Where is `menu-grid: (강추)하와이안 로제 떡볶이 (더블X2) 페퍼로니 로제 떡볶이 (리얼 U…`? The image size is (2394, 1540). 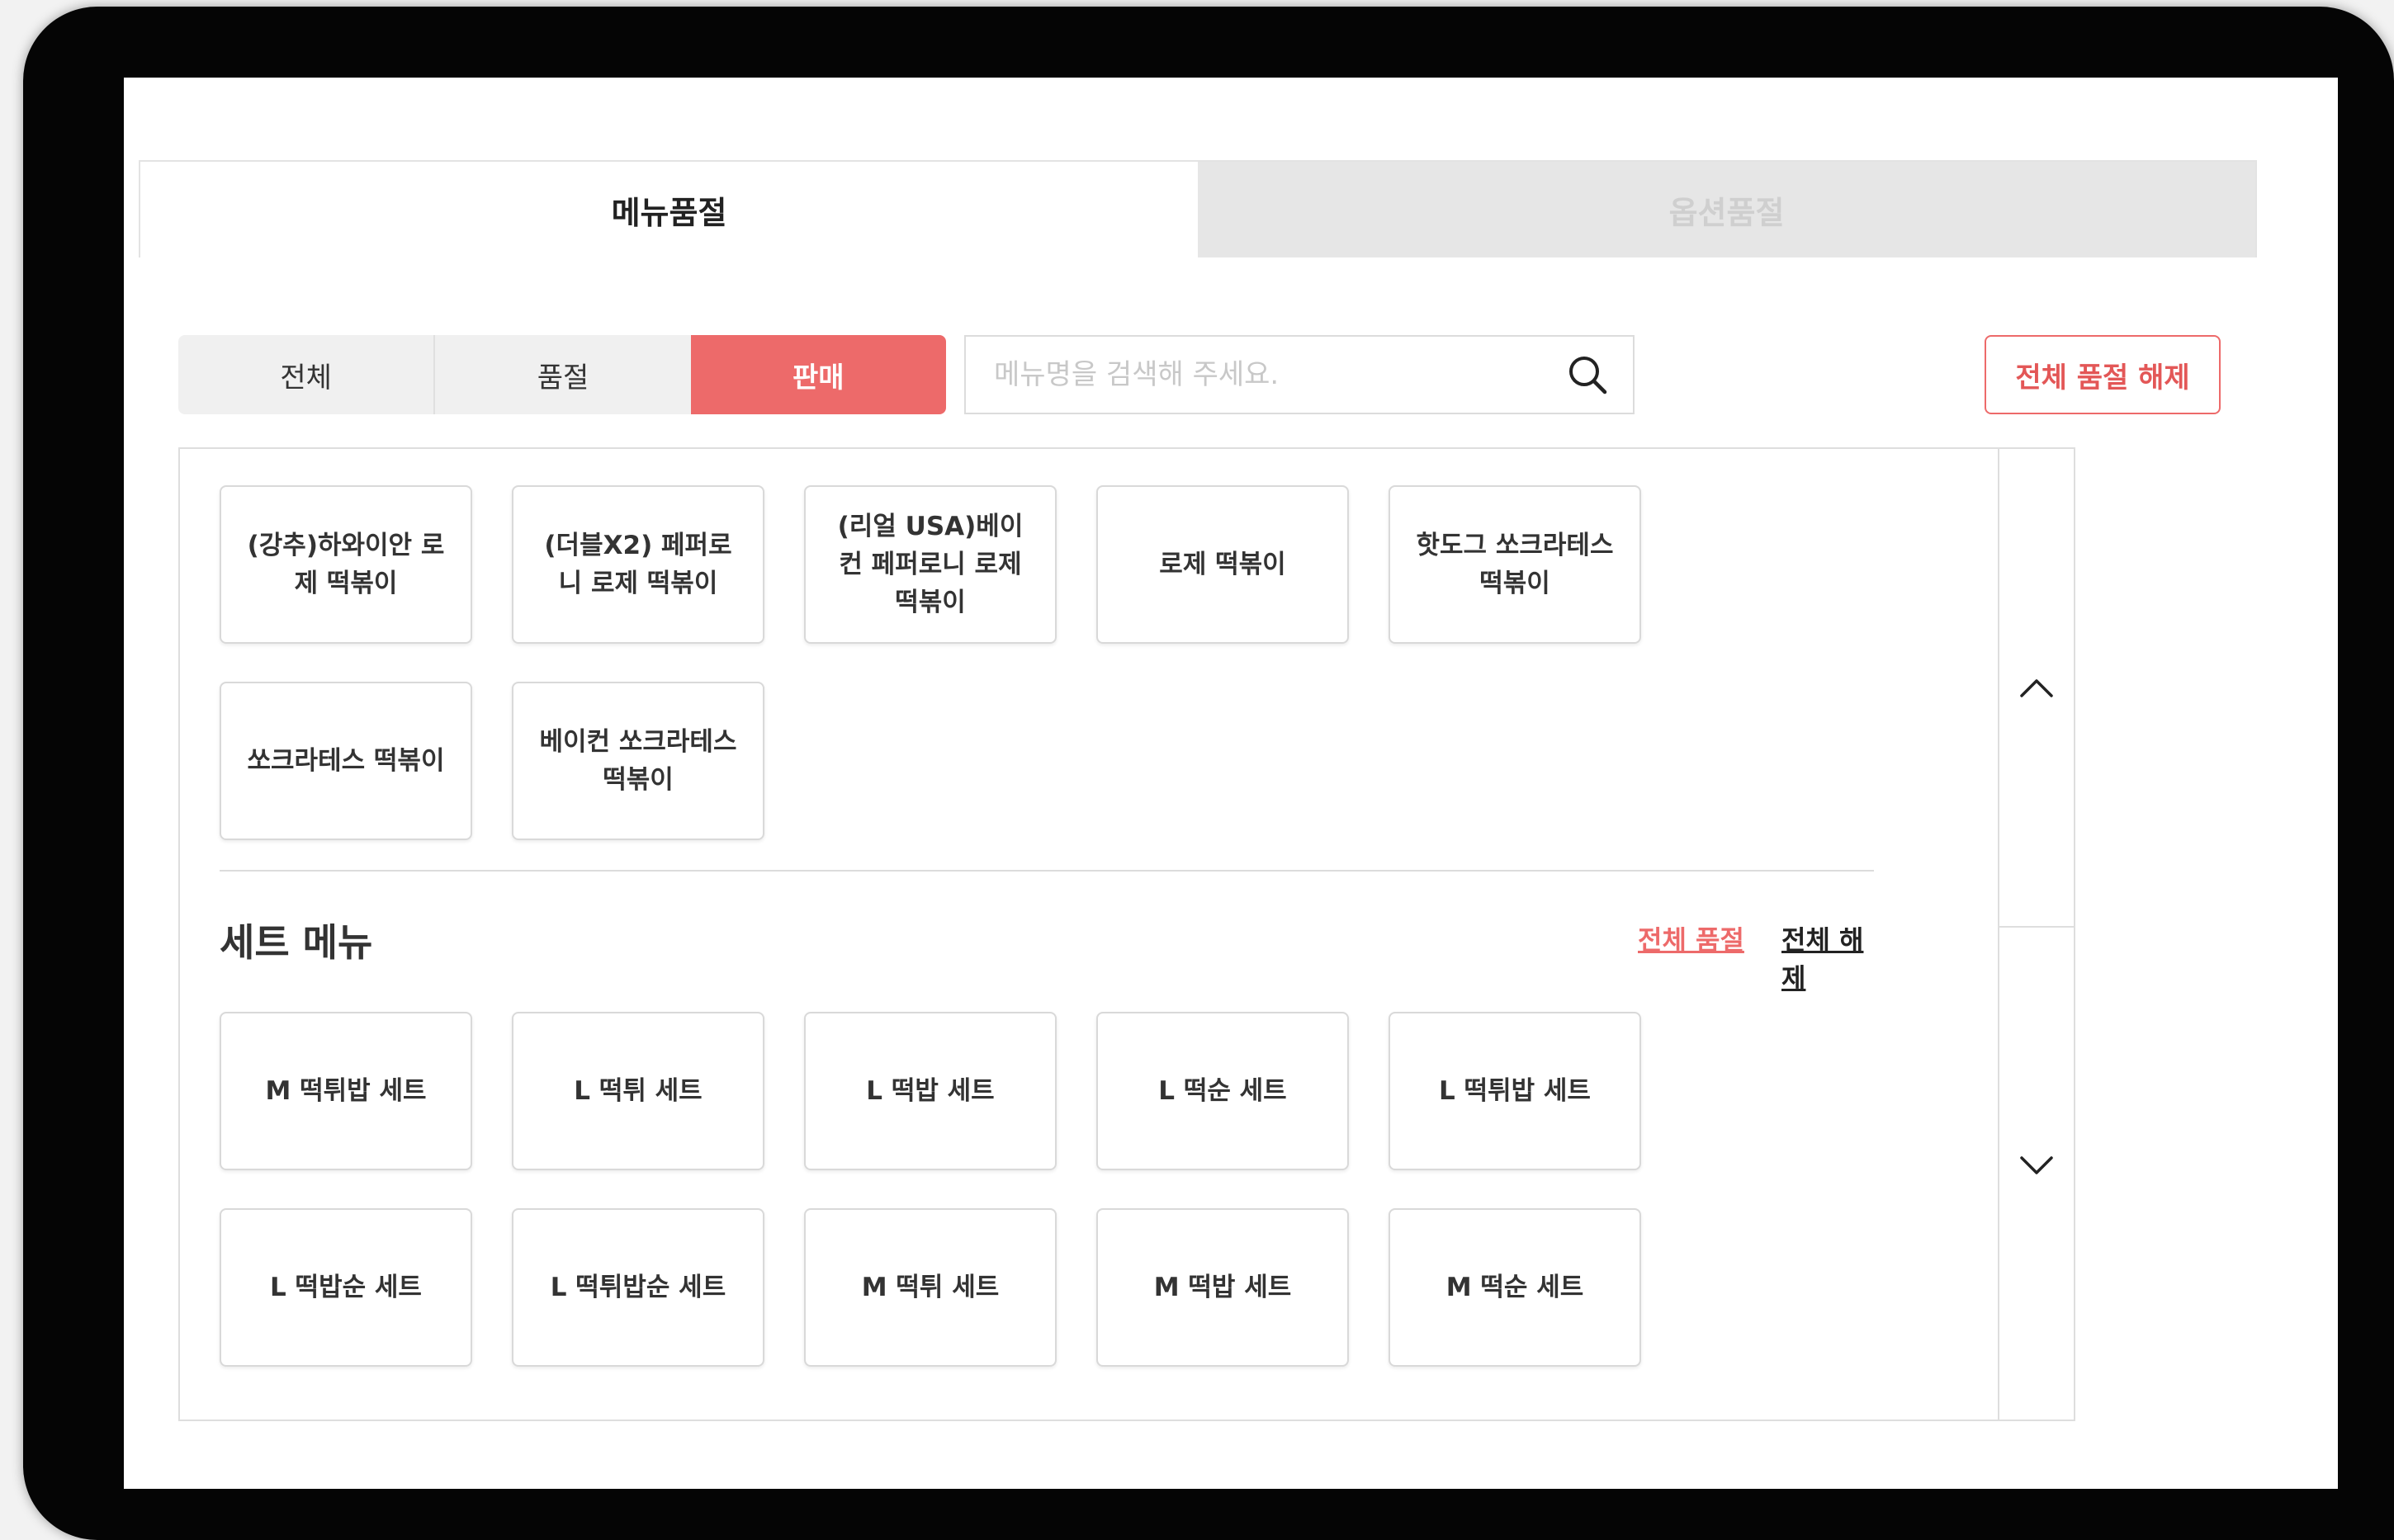 menu-grid: (강추)하와이안 로제 떡볶이 (더블X2) 페퍼로니 로제 떡볶이 (리얼 U… is located at coordinates (930, 662).